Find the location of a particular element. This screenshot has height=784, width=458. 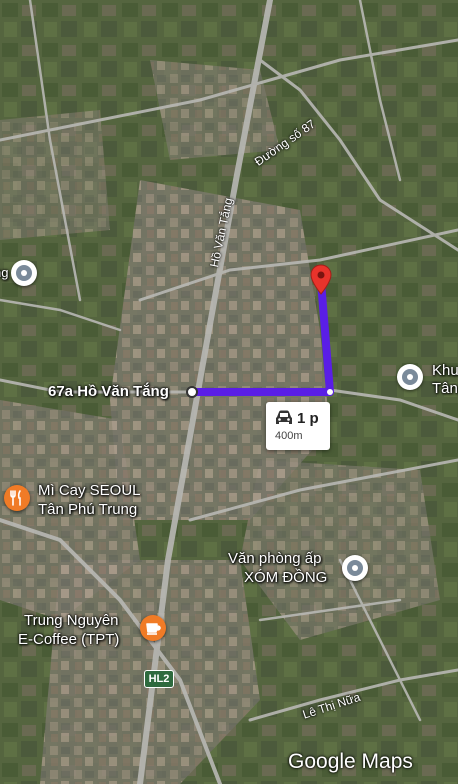

route-start-marker is located at coordinates (192, 392).